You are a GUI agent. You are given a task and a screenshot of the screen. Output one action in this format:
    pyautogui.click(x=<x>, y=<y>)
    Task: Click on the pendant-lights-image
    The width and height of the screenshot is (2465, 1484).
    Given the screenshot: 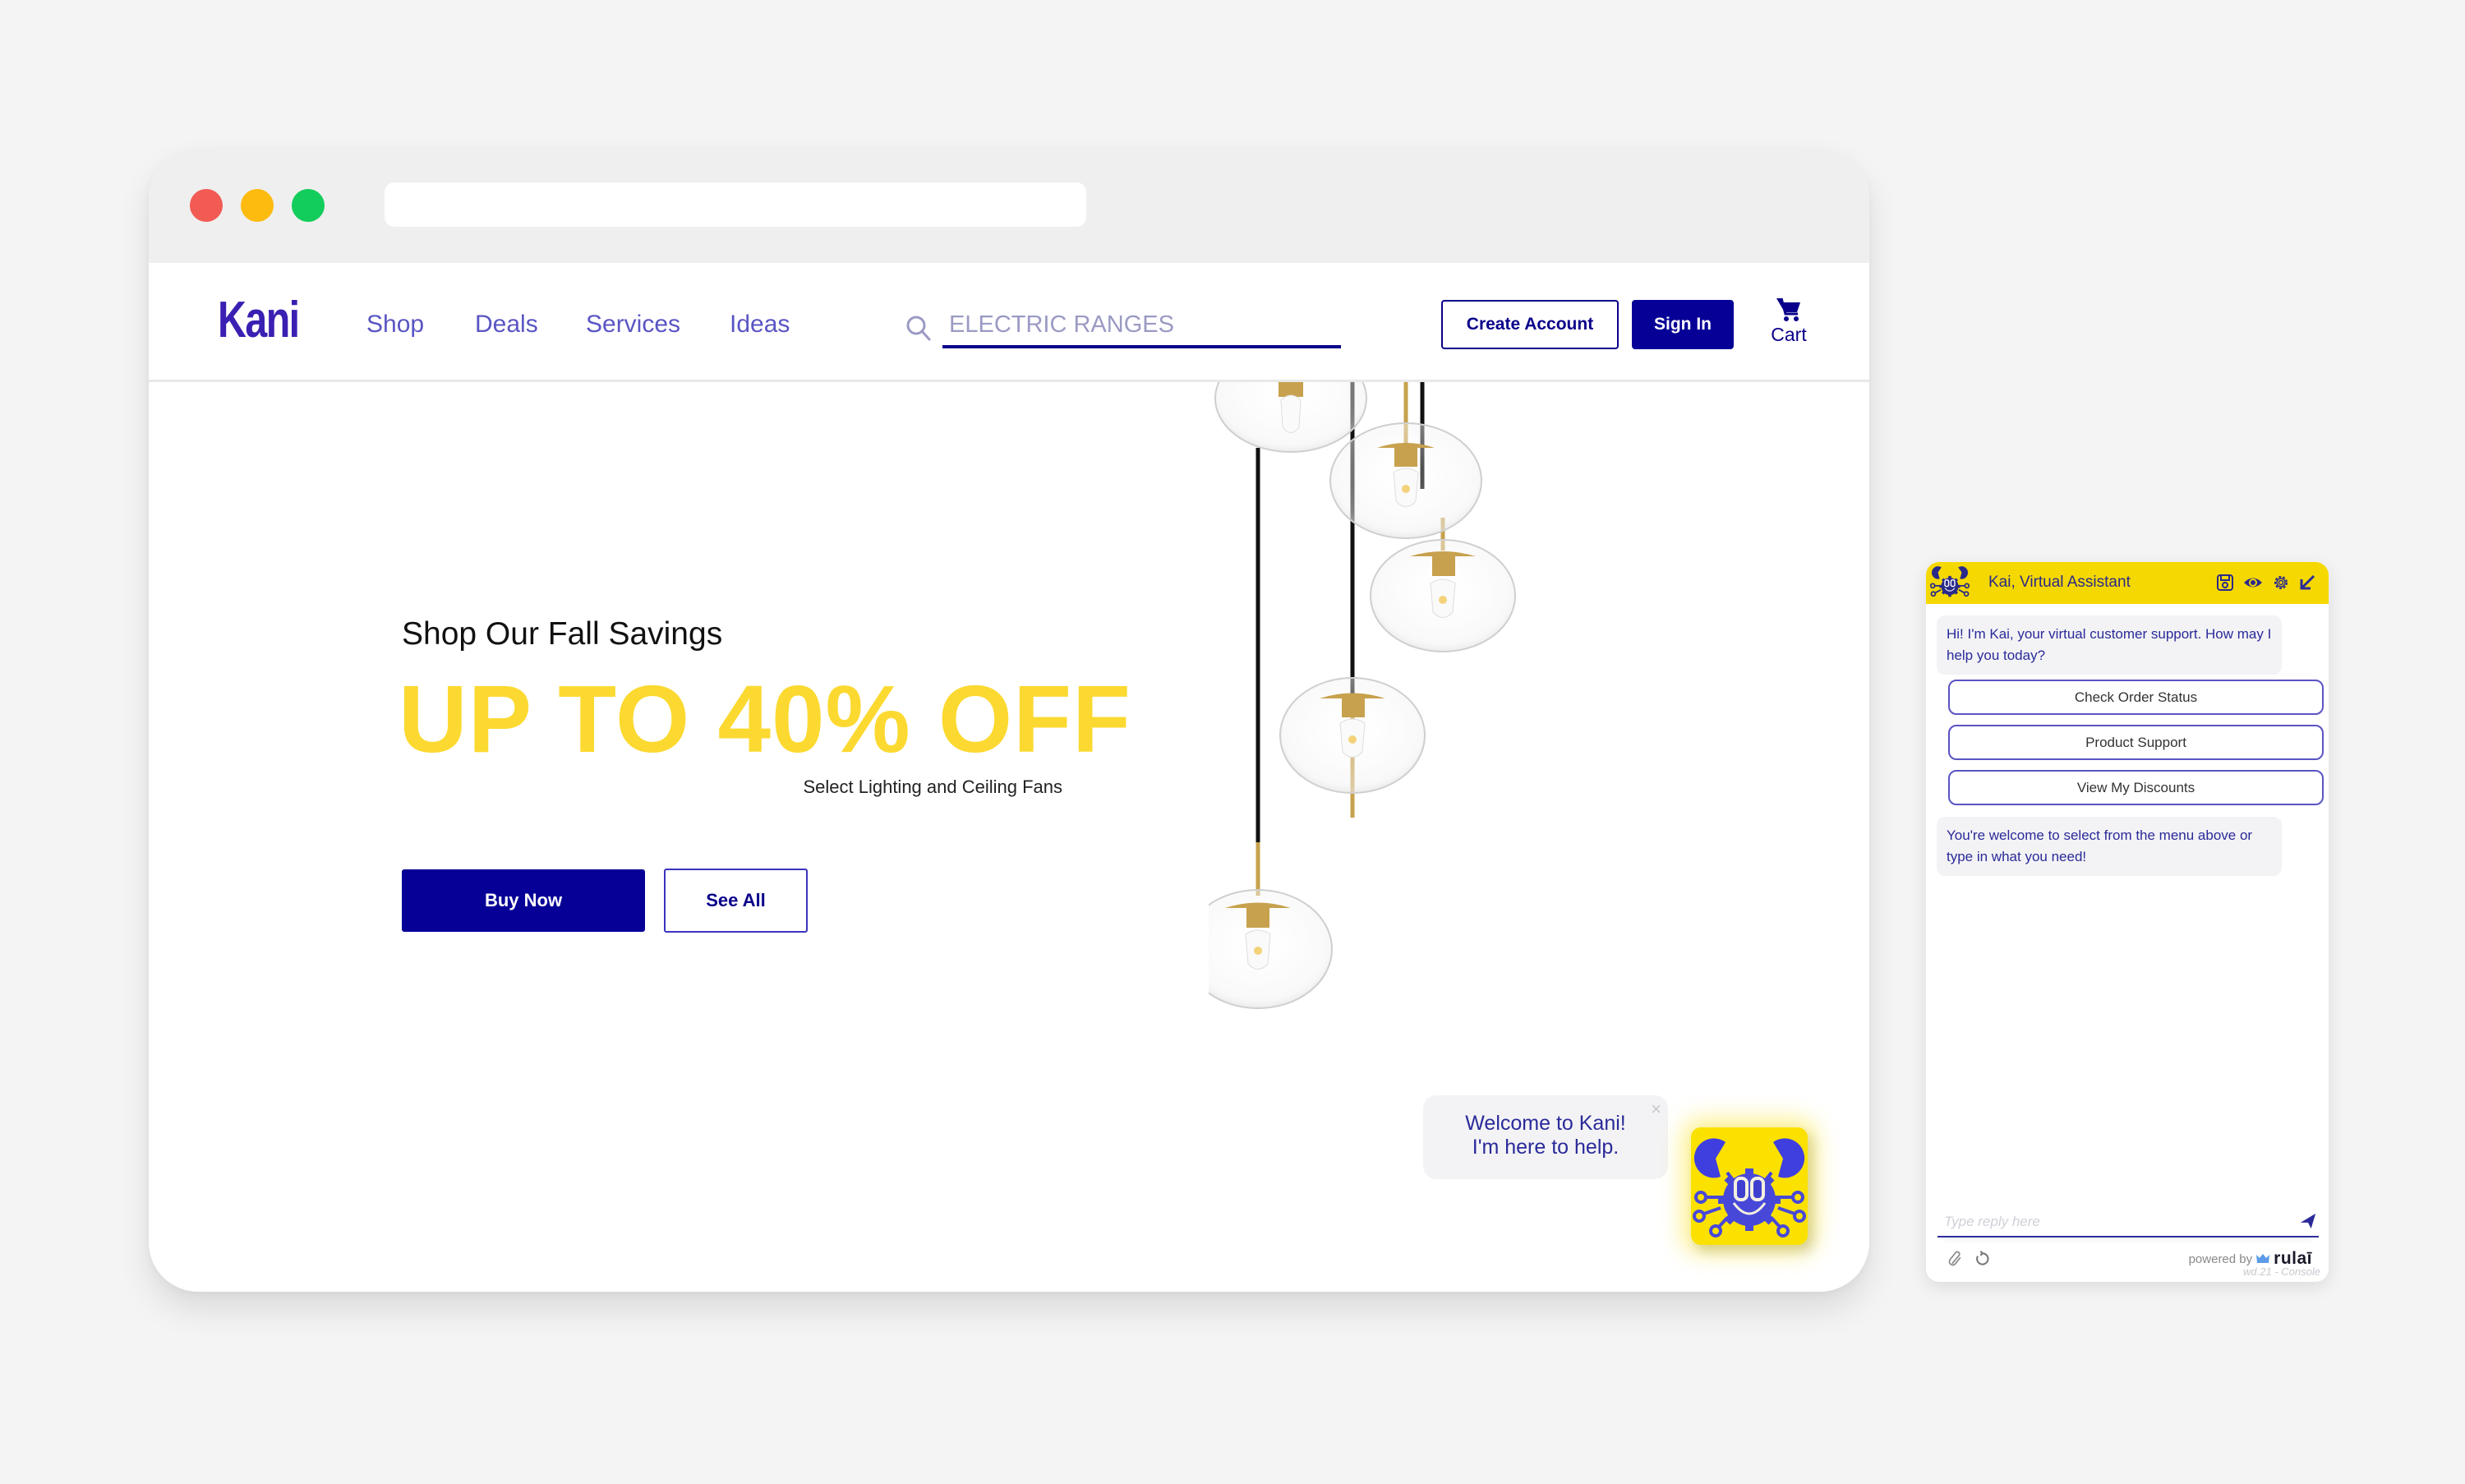 What is the action you would take?
    pyautogui.click(x=1362, y=695)
    